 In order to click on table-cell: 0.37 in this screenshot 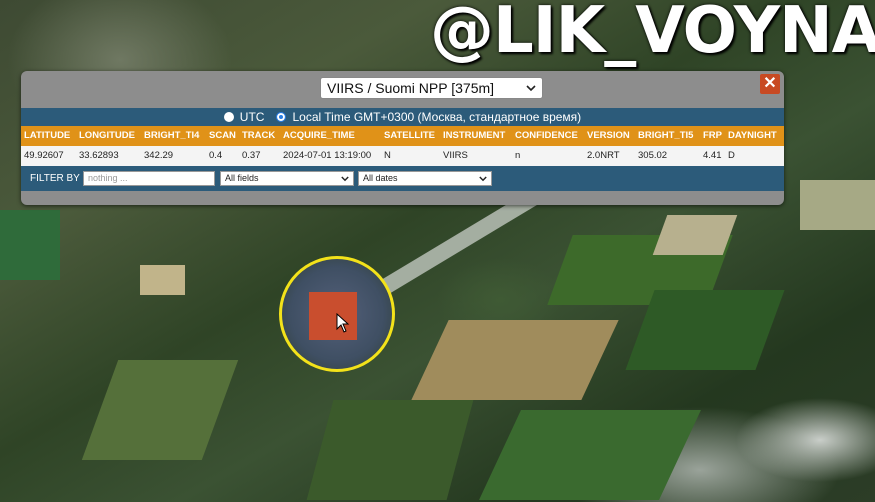, I will do `click(251, 155)`.